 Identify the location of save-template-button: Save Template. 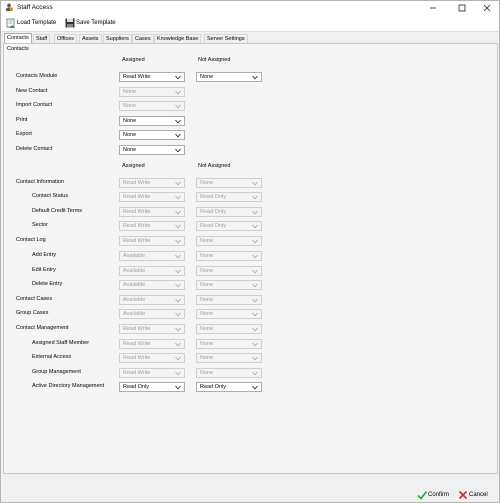
(94, 23).